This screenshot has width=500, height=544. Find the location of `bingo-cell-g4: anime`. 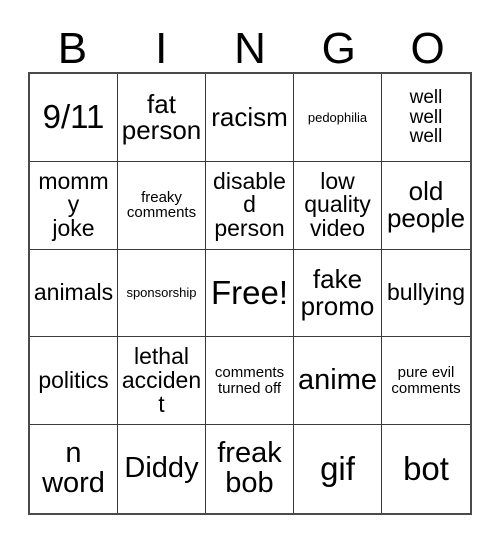

bingo-cell-g4: anime is located at coordinates (338, 381).